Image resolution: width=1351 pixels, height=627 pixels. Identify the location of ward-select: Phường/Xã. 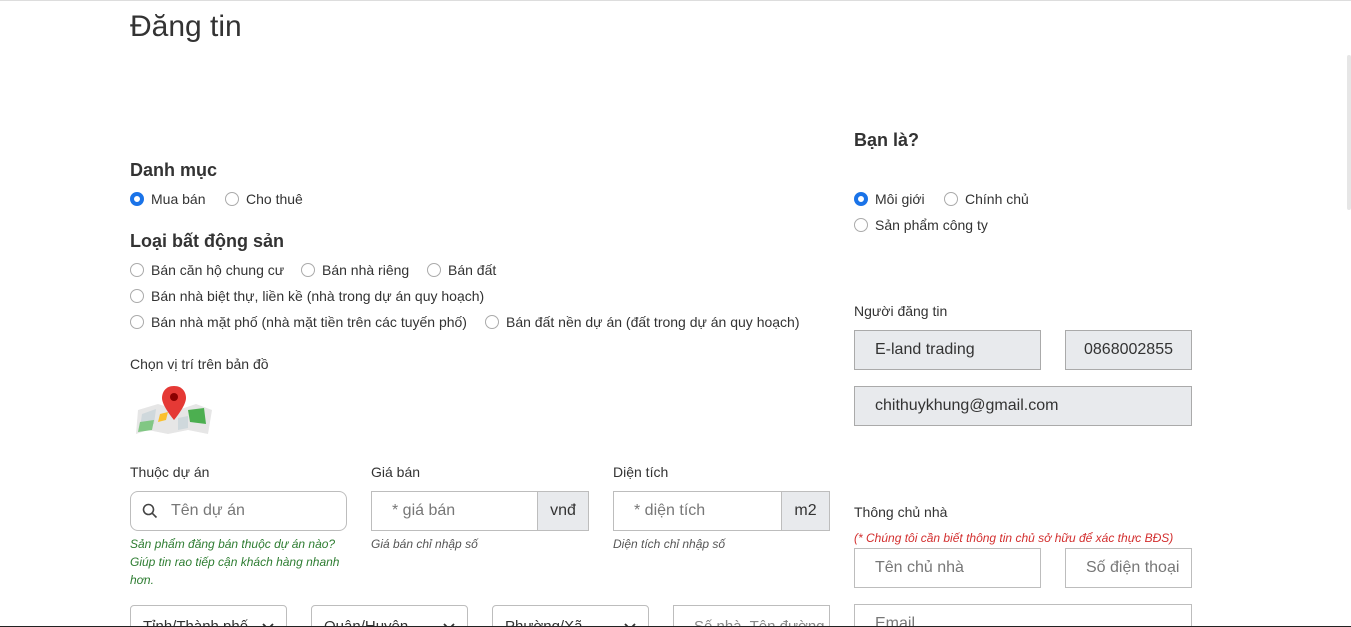
(570, 616).